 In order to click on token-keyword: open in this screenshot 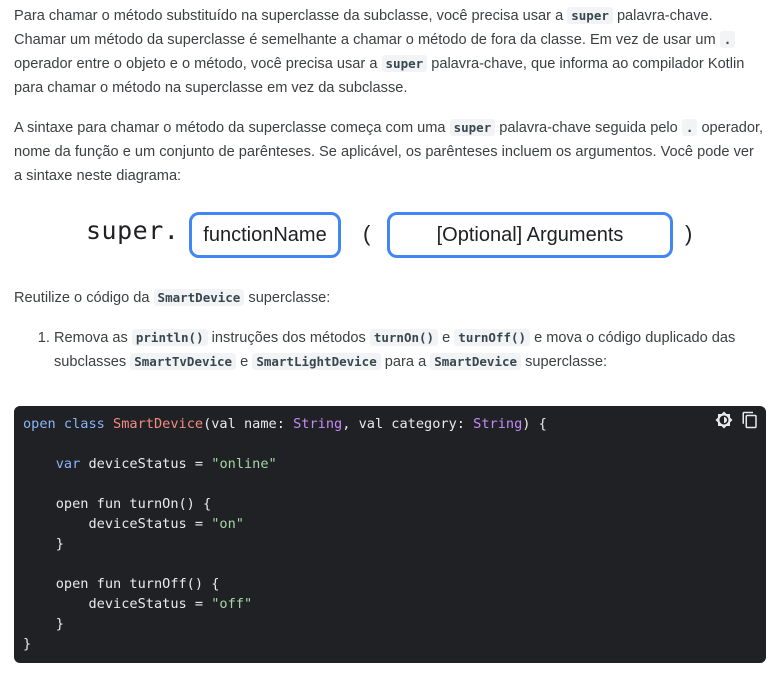, I will do `click(43, 424)`.